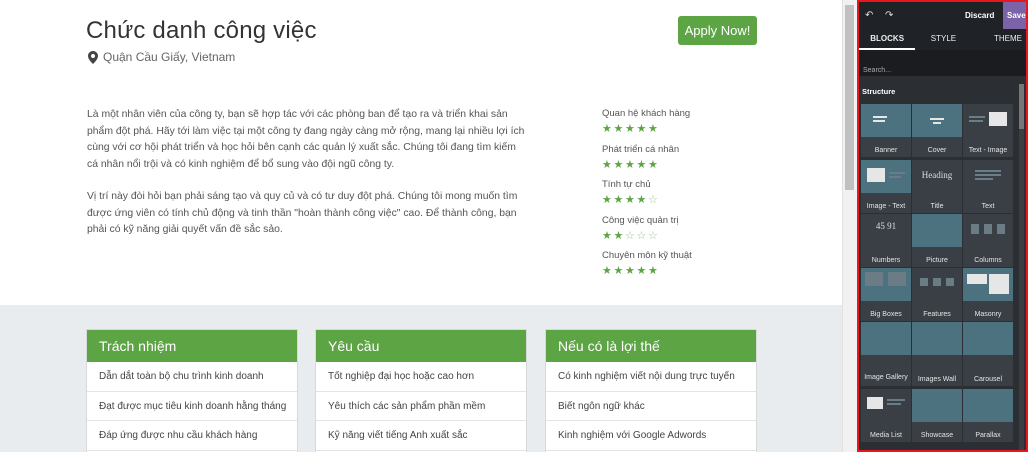 The image size is (1028, 452). What do you see at coordinates (988, 206) in the screenshot?
I see `block-label: Text` at bounding box center [988, 206].